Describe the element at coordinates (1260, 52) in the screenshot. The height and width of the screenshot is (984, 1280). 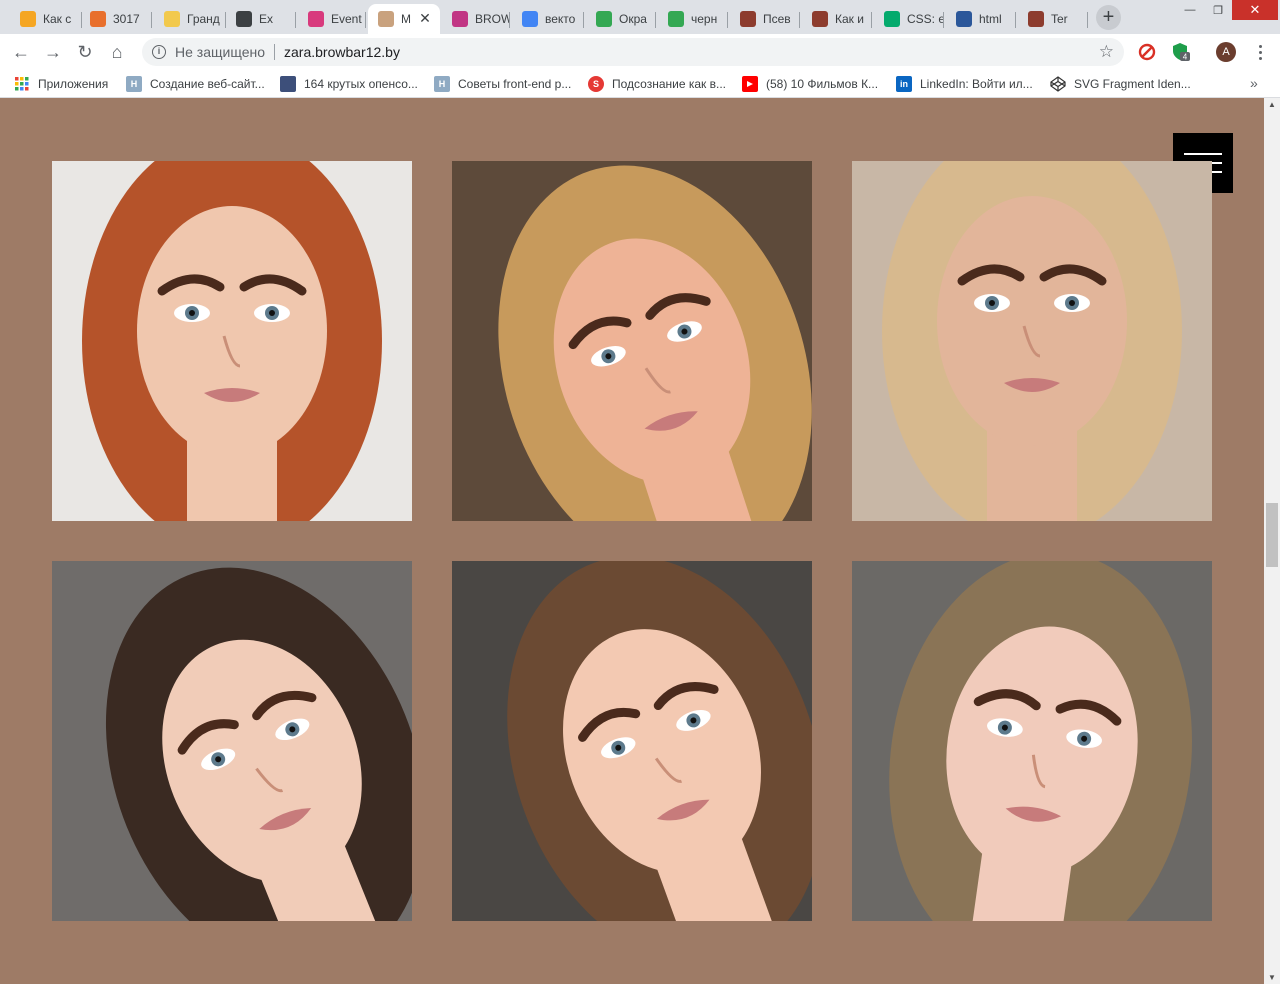
I see `browser-menu-icon` at that location.